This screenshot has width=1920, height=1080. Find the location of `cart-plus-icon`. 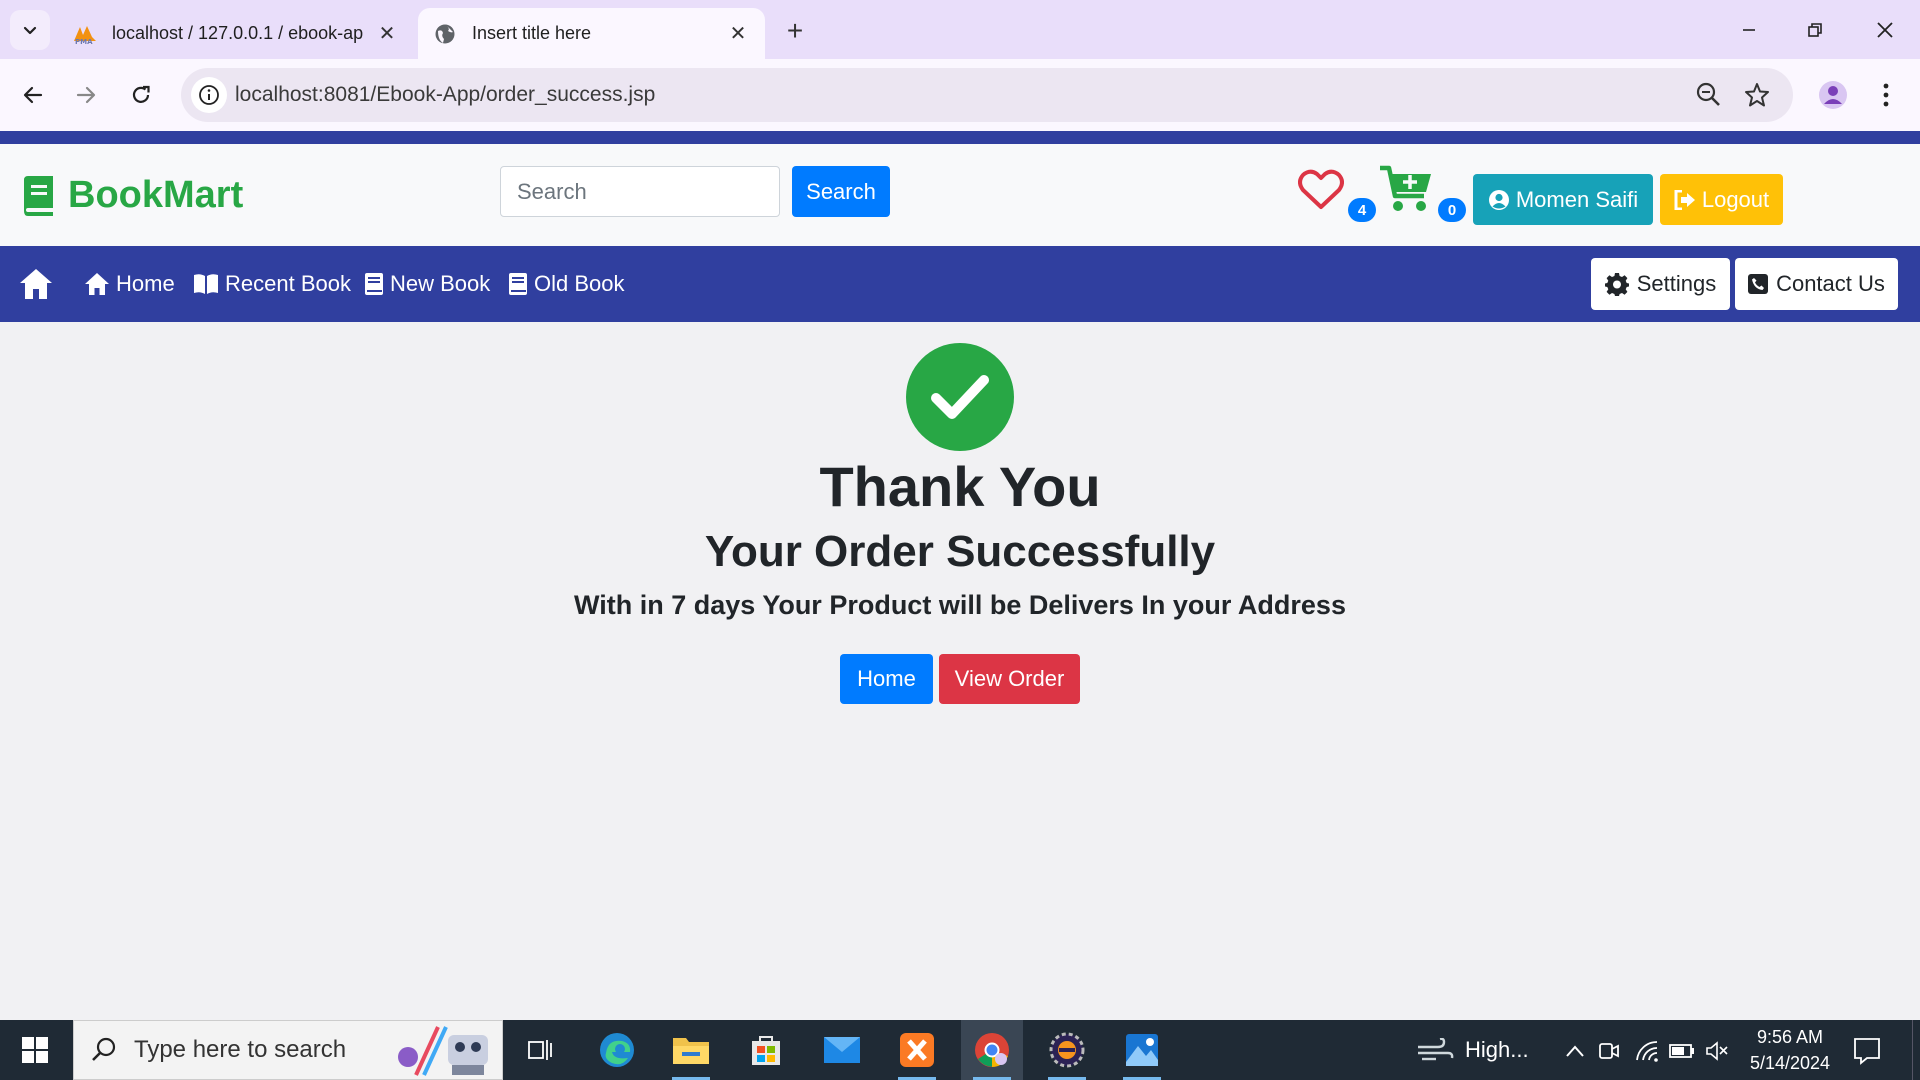

cart-plus-icon is located at coordinates (1407, 189).